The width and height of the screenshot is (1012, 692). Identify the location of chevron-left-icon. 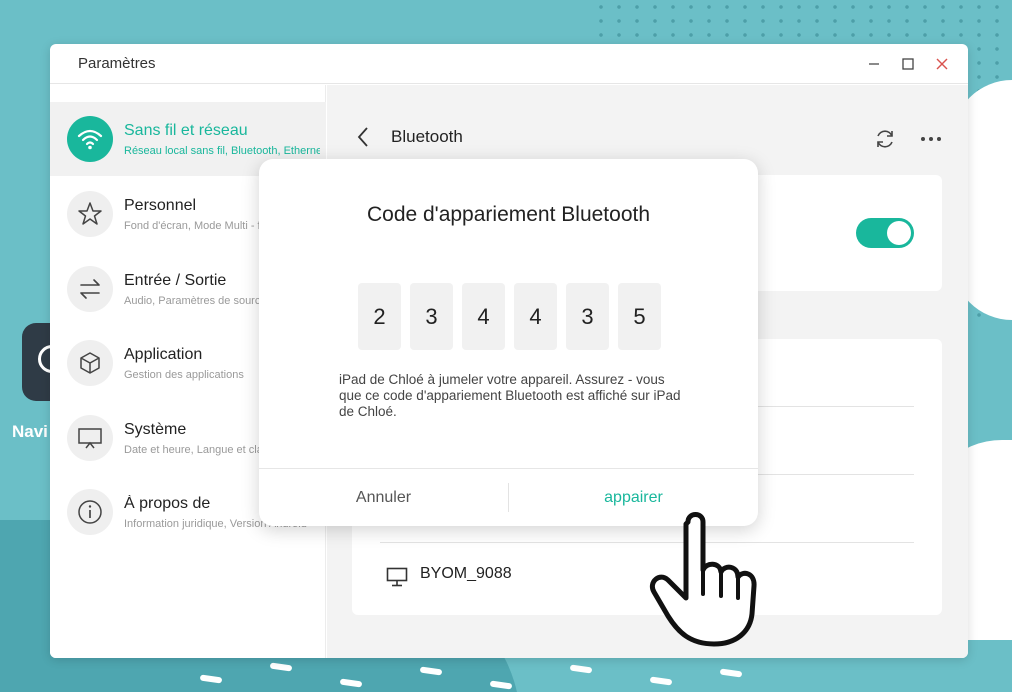
(362, 137).